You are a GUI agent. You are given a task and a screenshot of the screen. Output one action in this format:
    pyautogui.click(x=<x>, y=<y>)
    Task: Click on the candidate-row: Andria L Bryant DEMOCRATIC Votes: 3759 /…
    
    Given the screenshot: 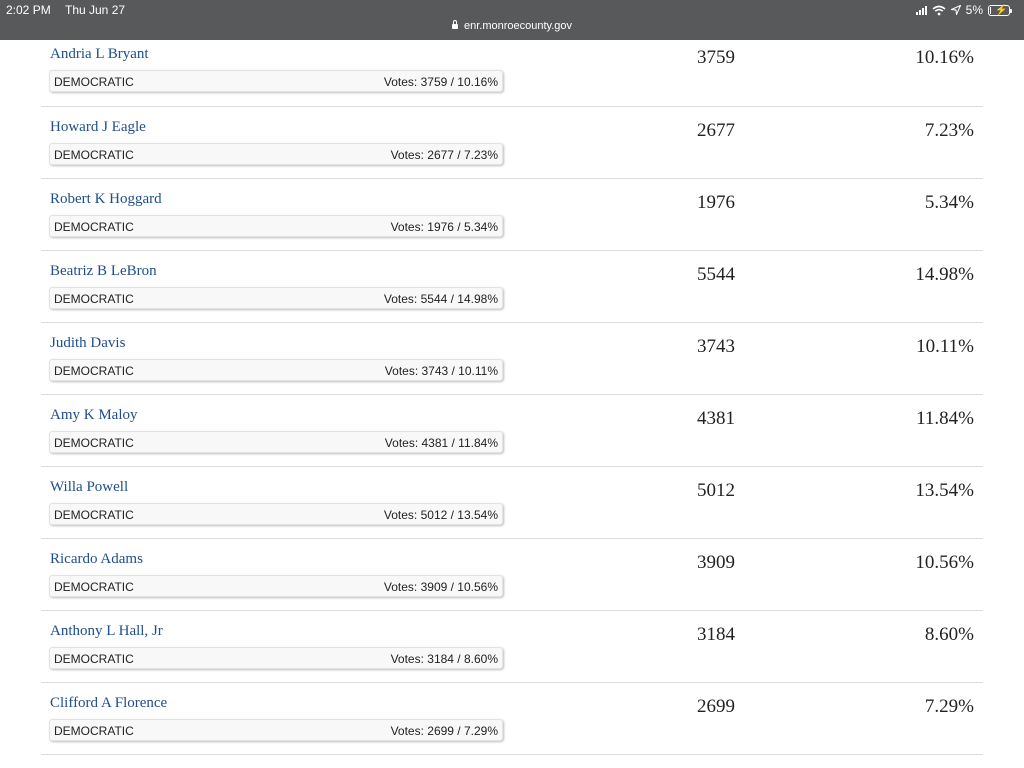 What is the action you would take?
    pyautogui.click(x=512, y=70)
    